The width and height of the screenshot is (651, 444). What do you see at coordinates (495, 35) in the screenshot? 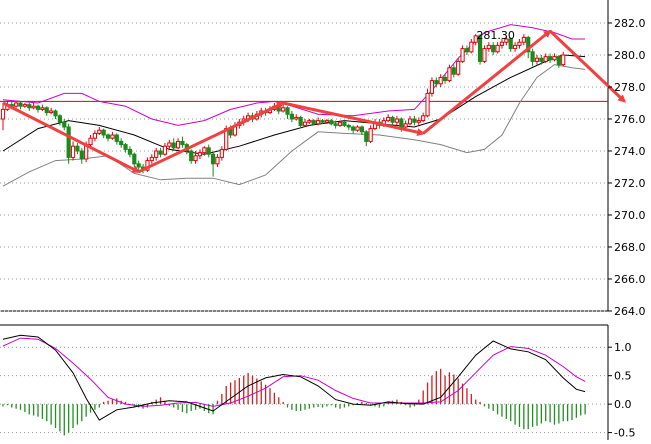
I see `high-annotation: 281.30` at bounding box center [495, 35].